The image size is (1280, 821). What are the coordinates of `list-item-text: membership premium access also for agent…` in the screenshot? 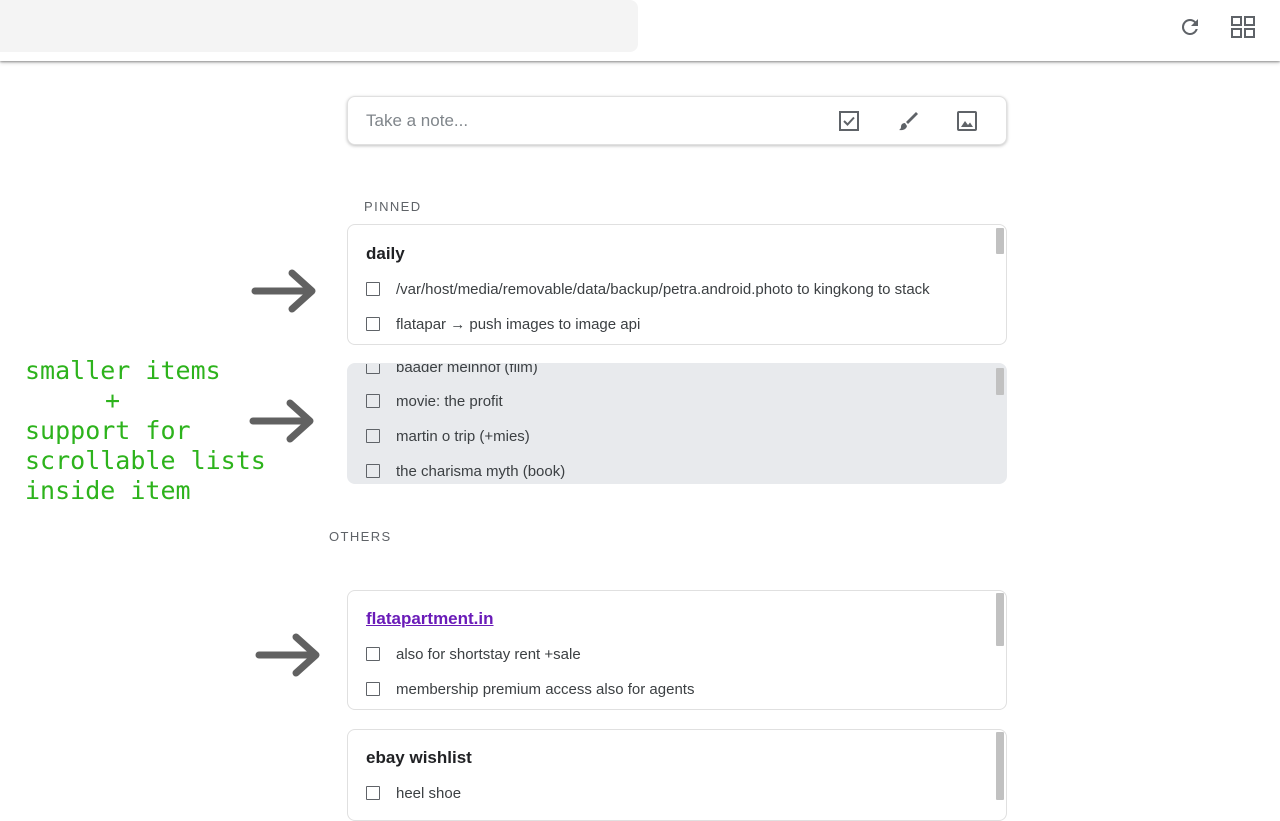 It's located at (545, 689).